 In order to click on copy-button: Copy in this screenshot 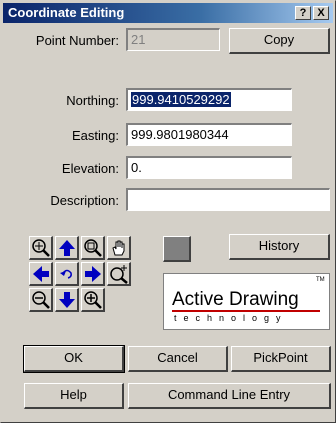, I will do `click(279, 41)`.